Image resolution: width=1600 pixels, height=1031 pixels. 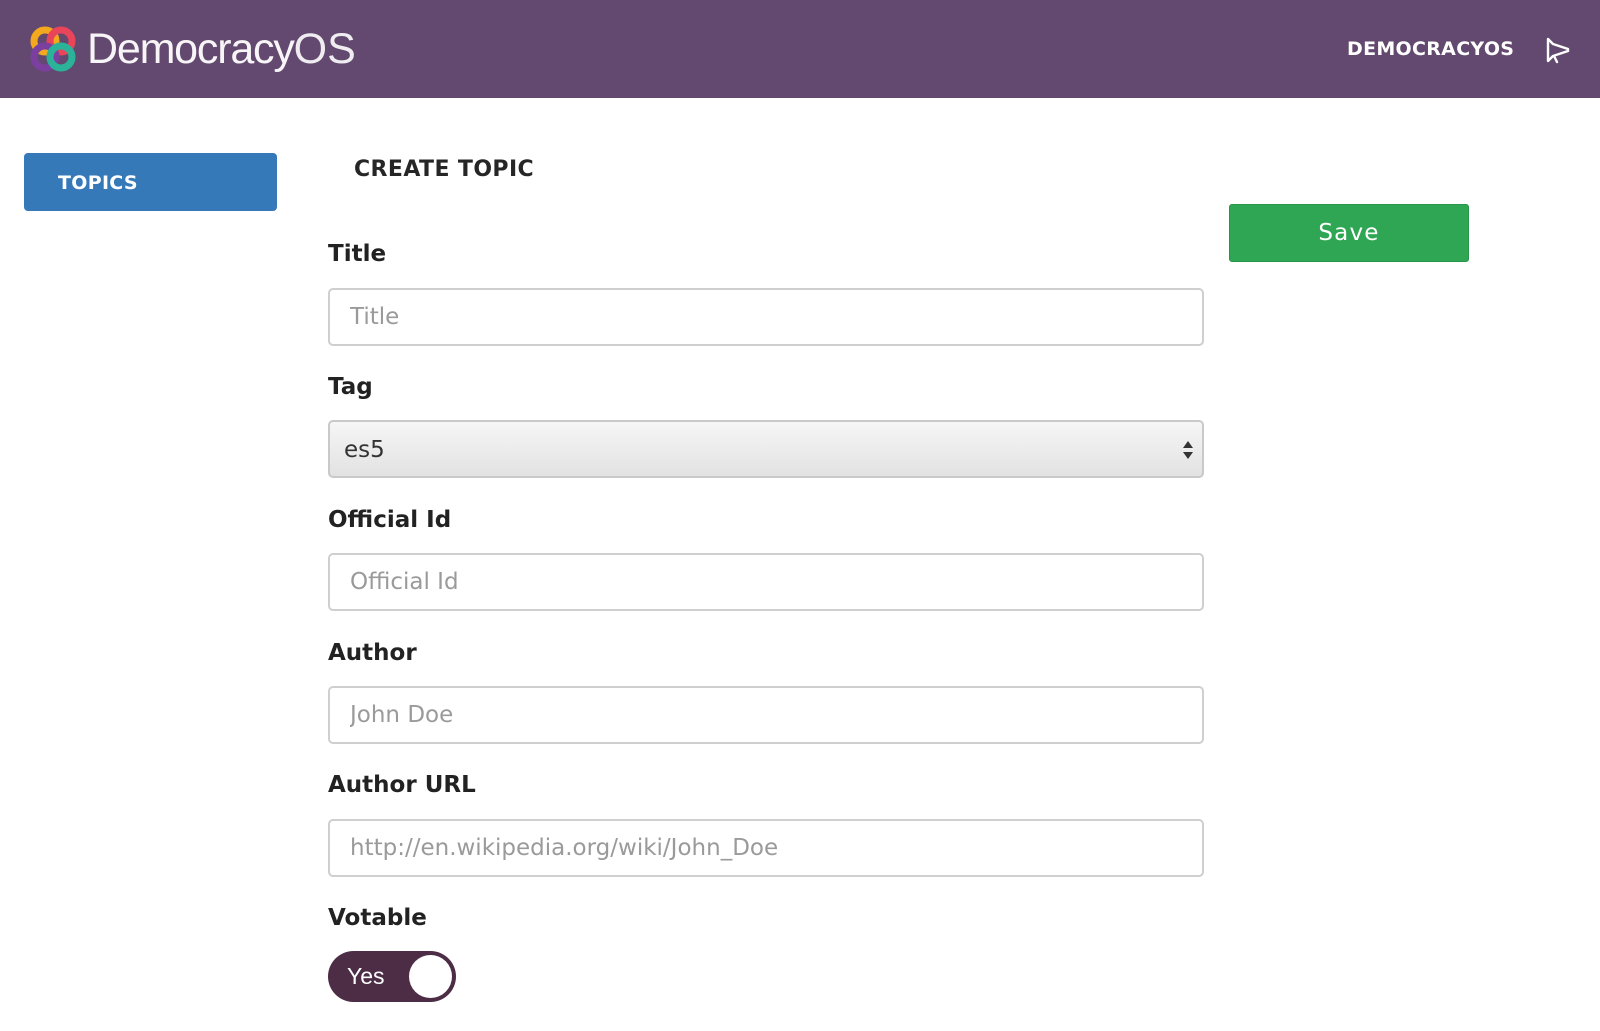 I want to click on votable-toggle: Yes, so click(x=392, y=976).